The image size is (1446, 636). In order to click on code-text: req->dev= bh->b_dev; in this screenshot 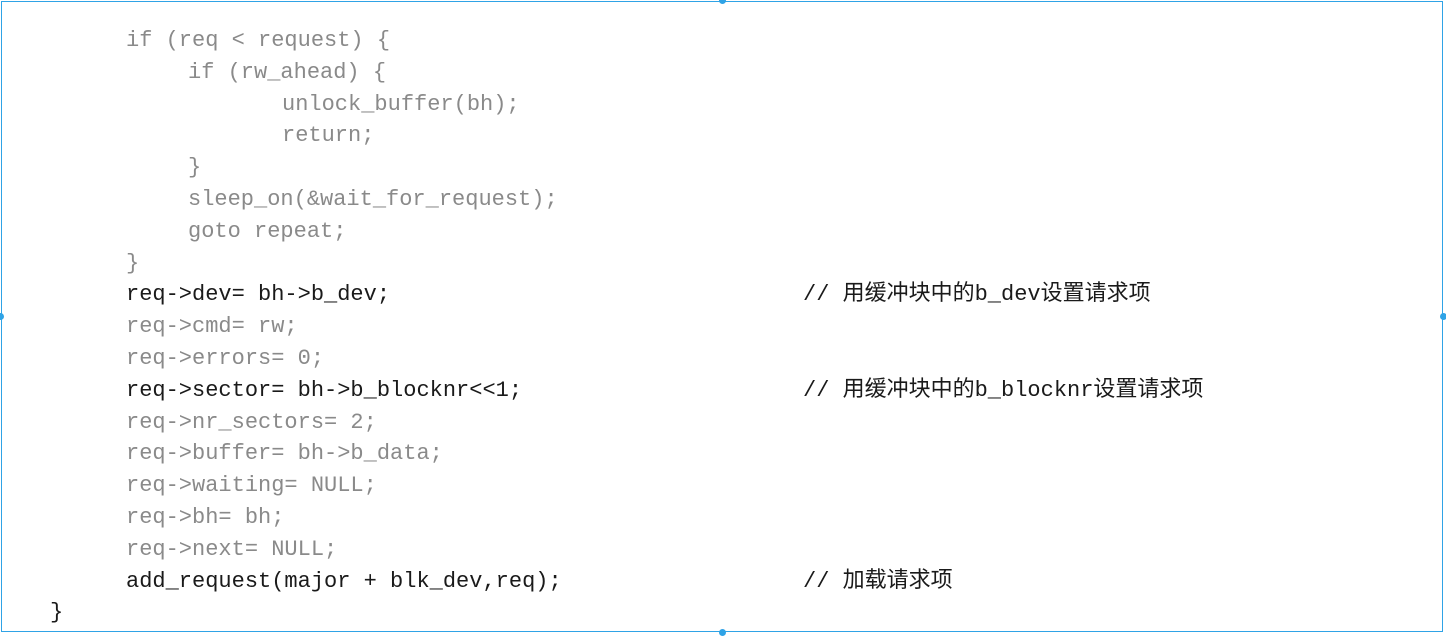, I will do `click(258, 295)`.